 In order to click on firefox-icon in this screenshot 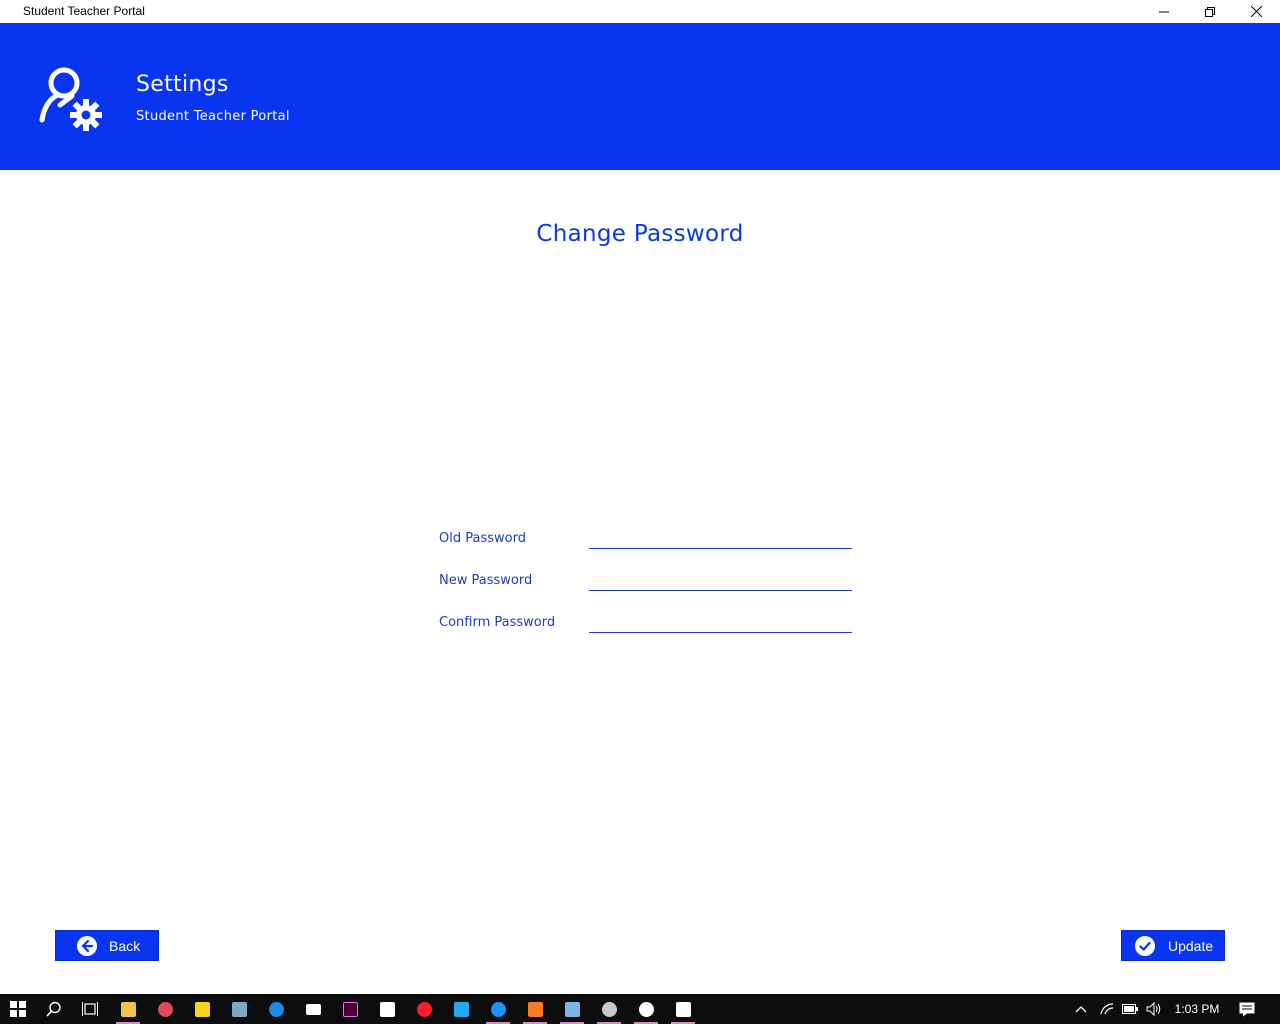, I will do `click(498, 1009)`.